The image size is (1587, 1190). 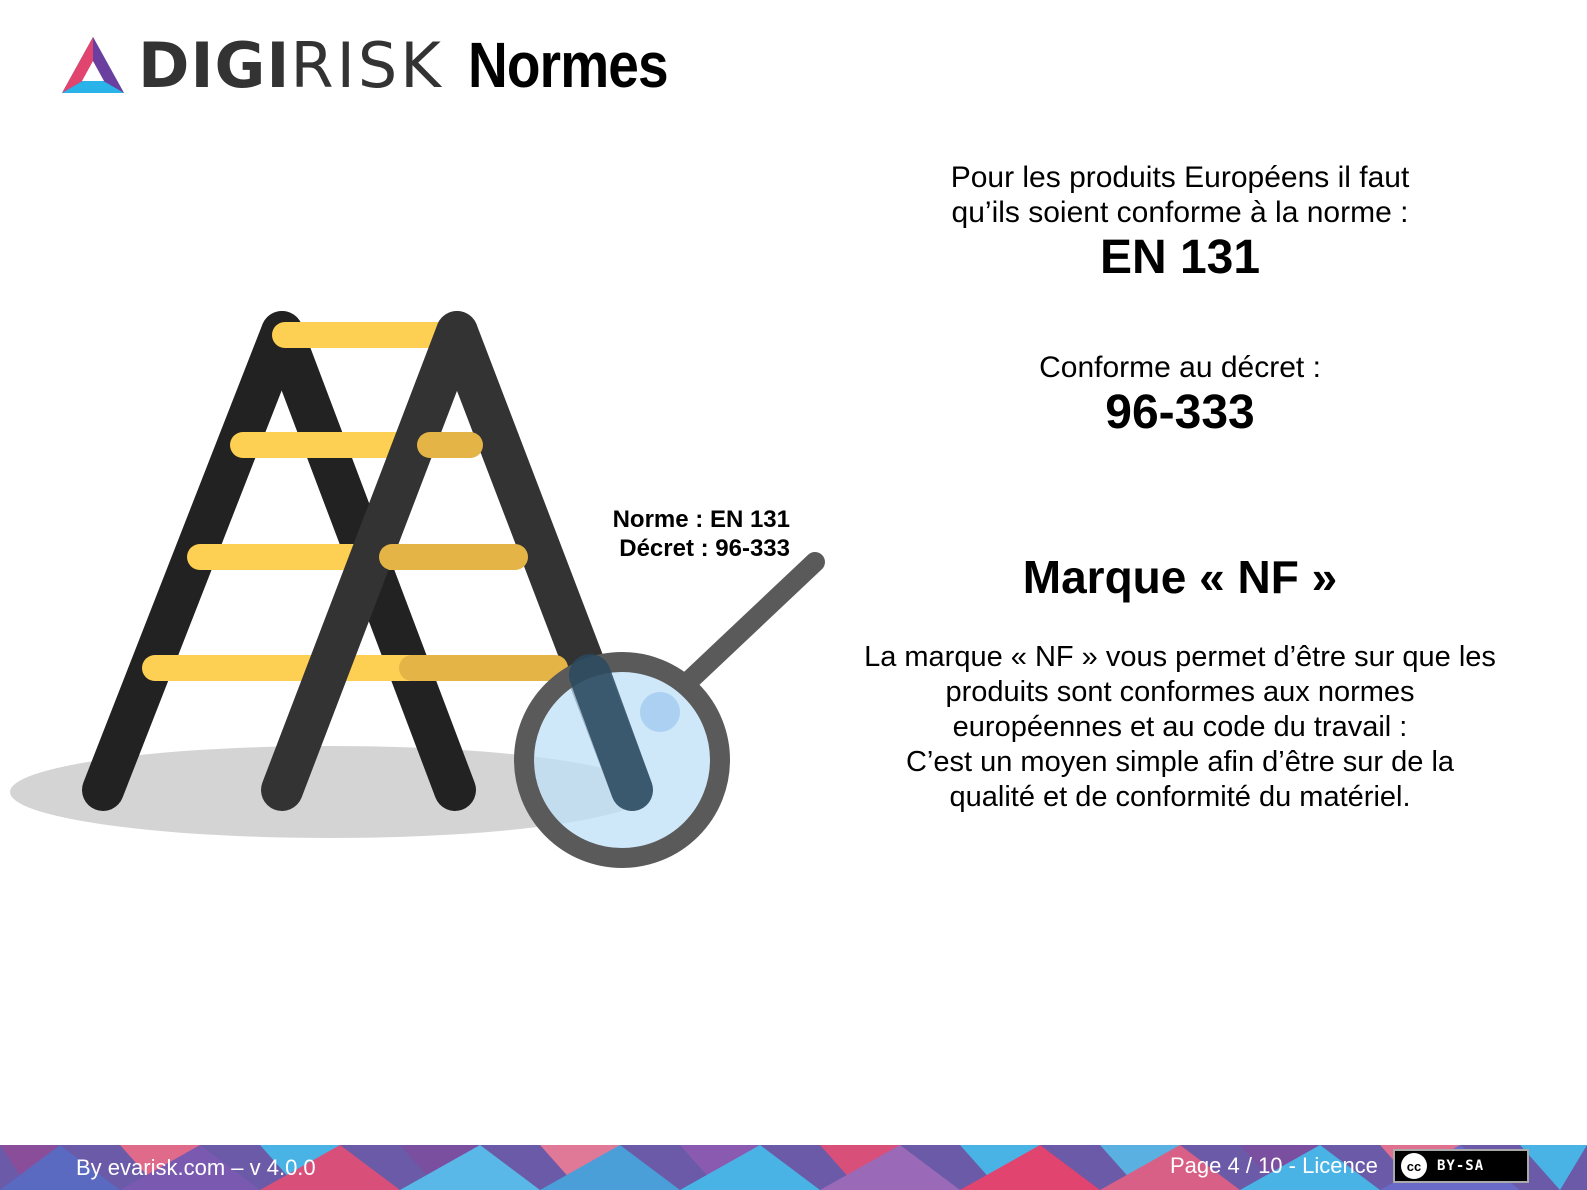 What do you see at coordinates (752, 621) in the screenshot?
I see `magnifier-handle` at bounding box center [752, 621].